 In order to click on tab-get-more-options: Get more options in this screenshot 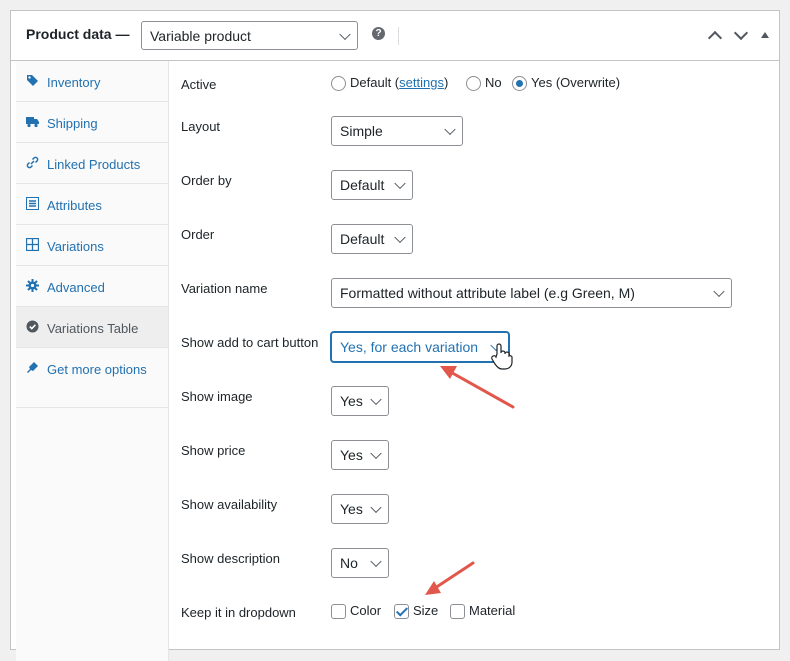, I will do `click(92, 378)`.